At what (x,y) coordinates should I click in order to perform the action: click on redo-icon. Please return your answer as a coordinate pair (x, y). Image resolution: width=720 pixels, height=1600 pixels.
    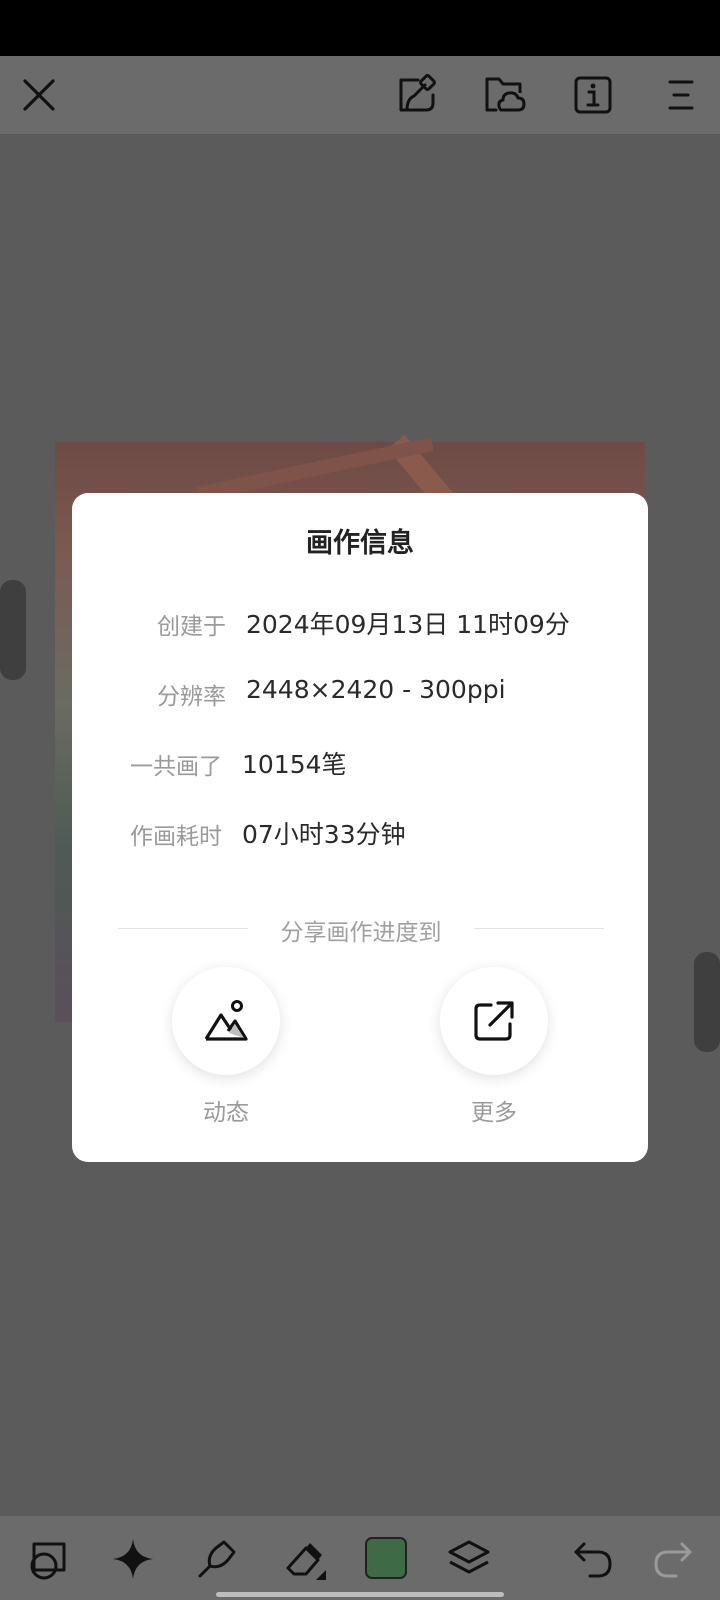
    Looking at the image, I should click on (673, 1560).